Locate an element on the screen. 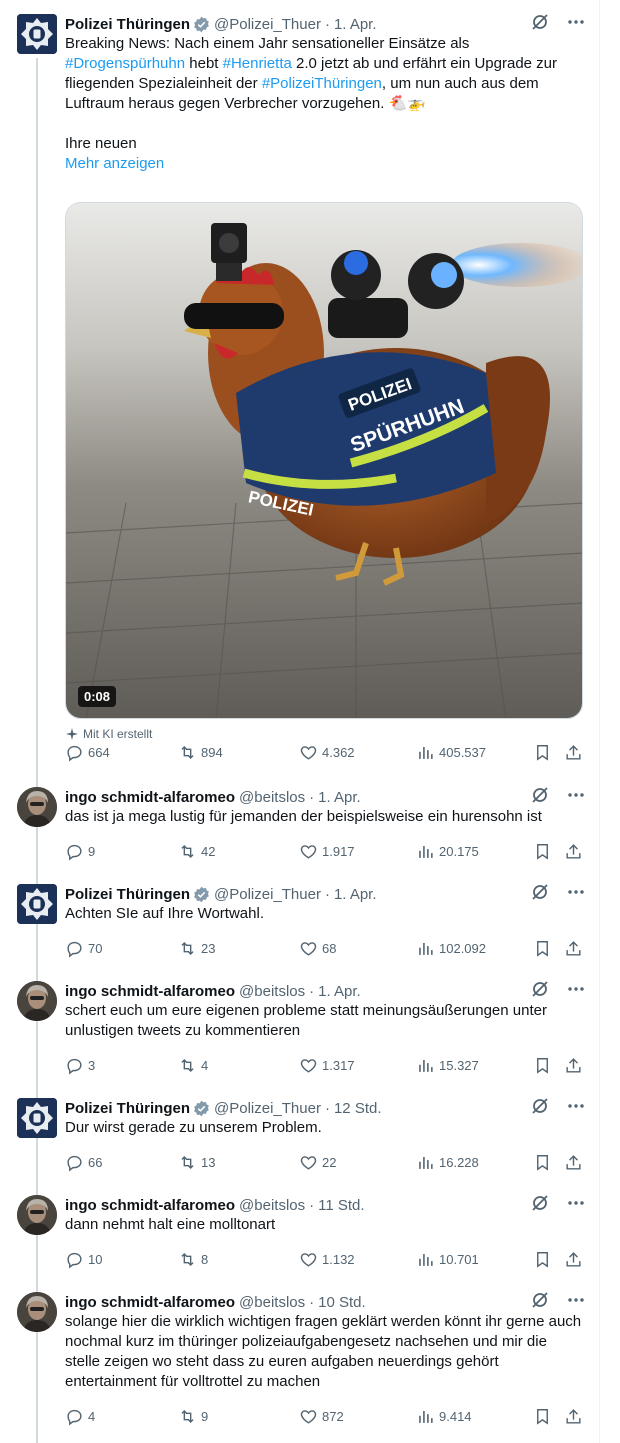 This screenshot has width=620, height=1443. views-button: 9.414 is located at coordinates (444, 1416).